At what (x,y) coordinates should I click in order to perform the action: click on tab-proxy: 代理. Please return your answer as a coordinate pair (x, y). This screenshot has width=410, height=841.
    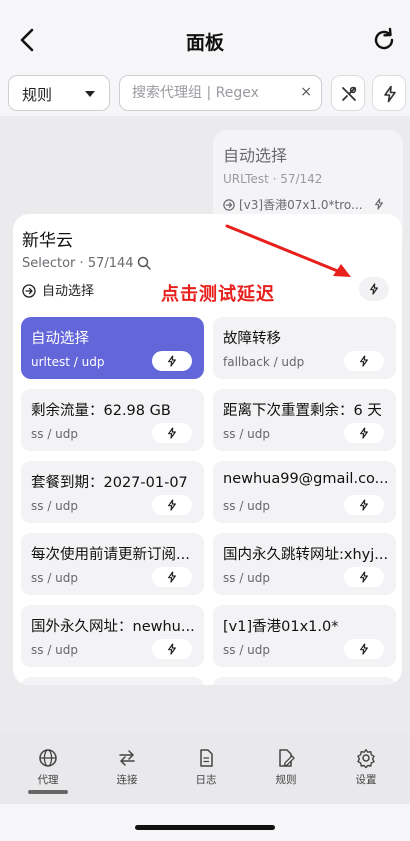
    Looking at the image, I should click on (48, 767).